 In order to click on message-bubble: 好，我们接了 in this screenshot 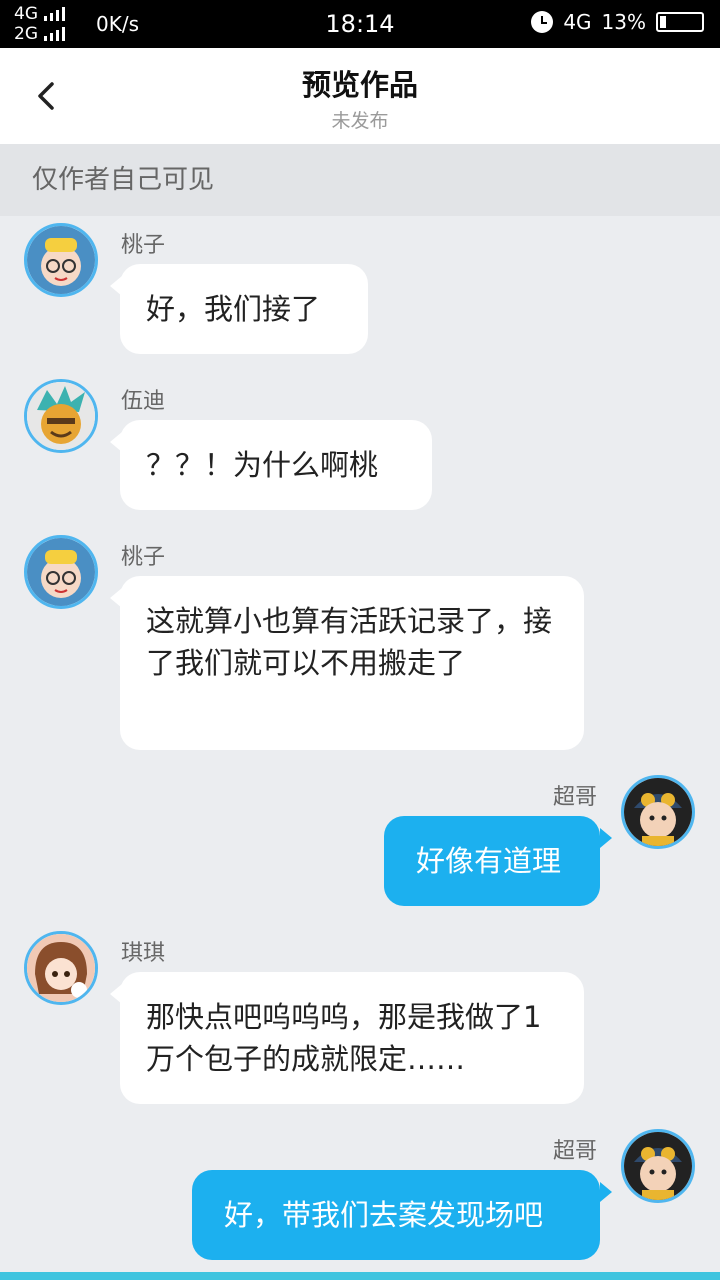, I will do `click(244, 309)`.